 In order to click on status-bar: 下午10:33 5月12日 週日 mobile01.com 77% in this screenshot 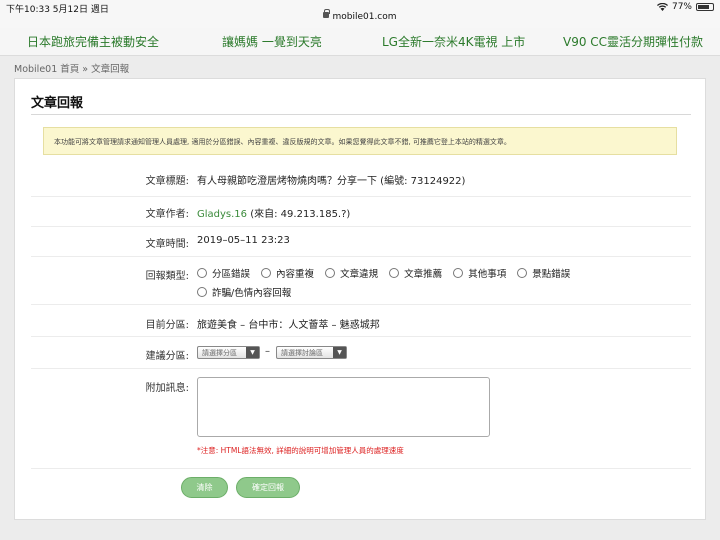, I will do `click(360, 14)`.